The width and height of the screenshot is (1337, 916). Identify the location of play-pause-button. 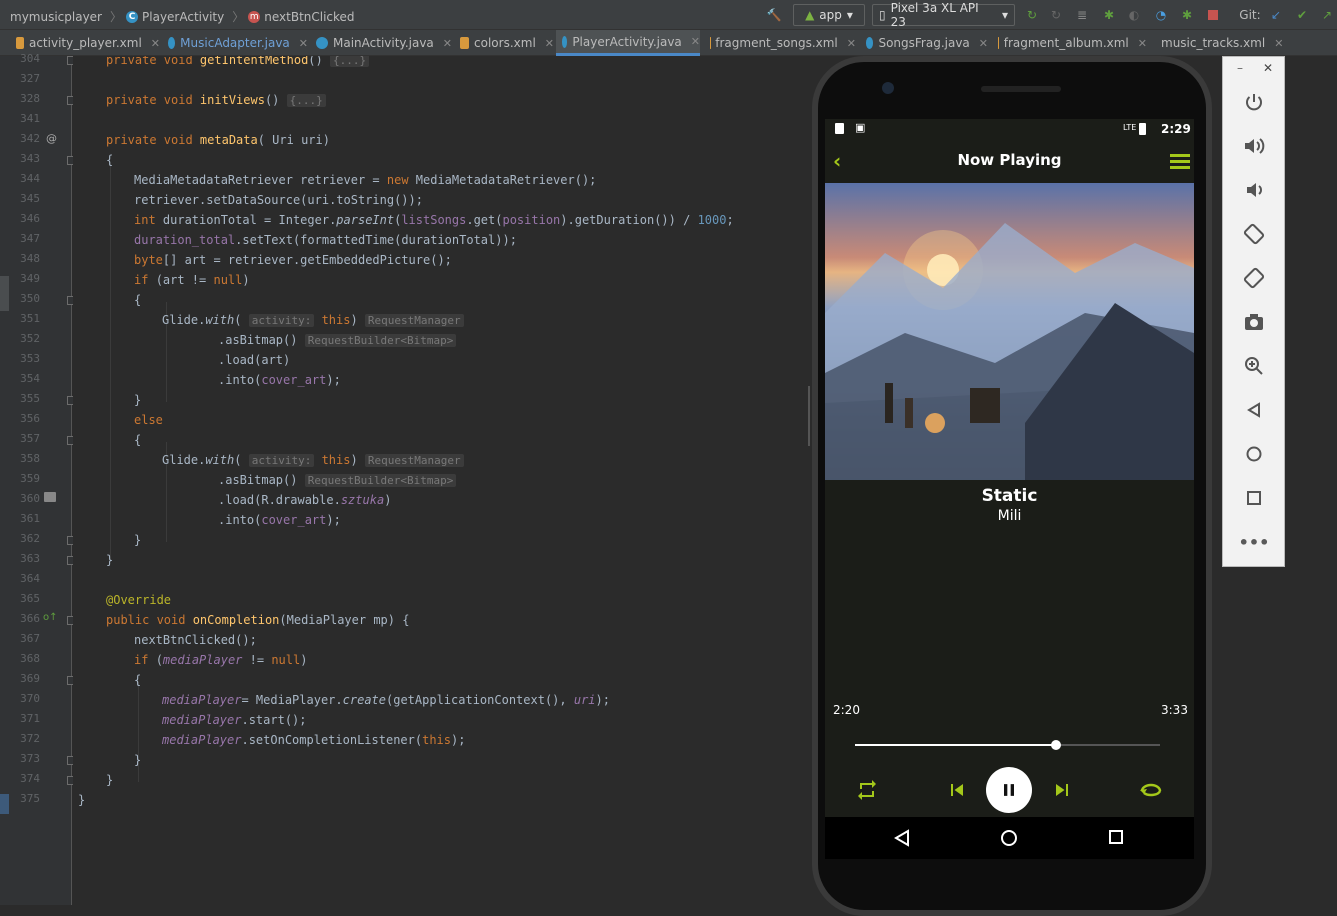
(1009, 790).